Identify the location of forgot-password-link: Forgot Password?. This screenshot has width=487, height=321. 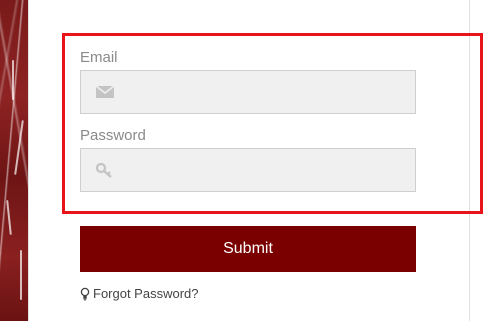
(139, 293).